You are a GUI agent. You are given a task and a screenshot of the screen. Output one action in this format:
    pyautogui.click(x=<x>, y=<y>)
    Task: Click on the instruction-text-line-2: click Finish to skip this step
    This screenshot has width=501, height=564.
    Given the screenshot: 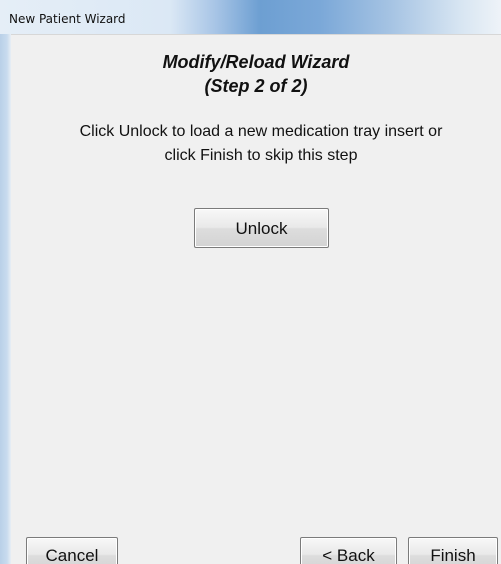 What is the action you would take?
    pyautogui.click(x=261, y=155)
    